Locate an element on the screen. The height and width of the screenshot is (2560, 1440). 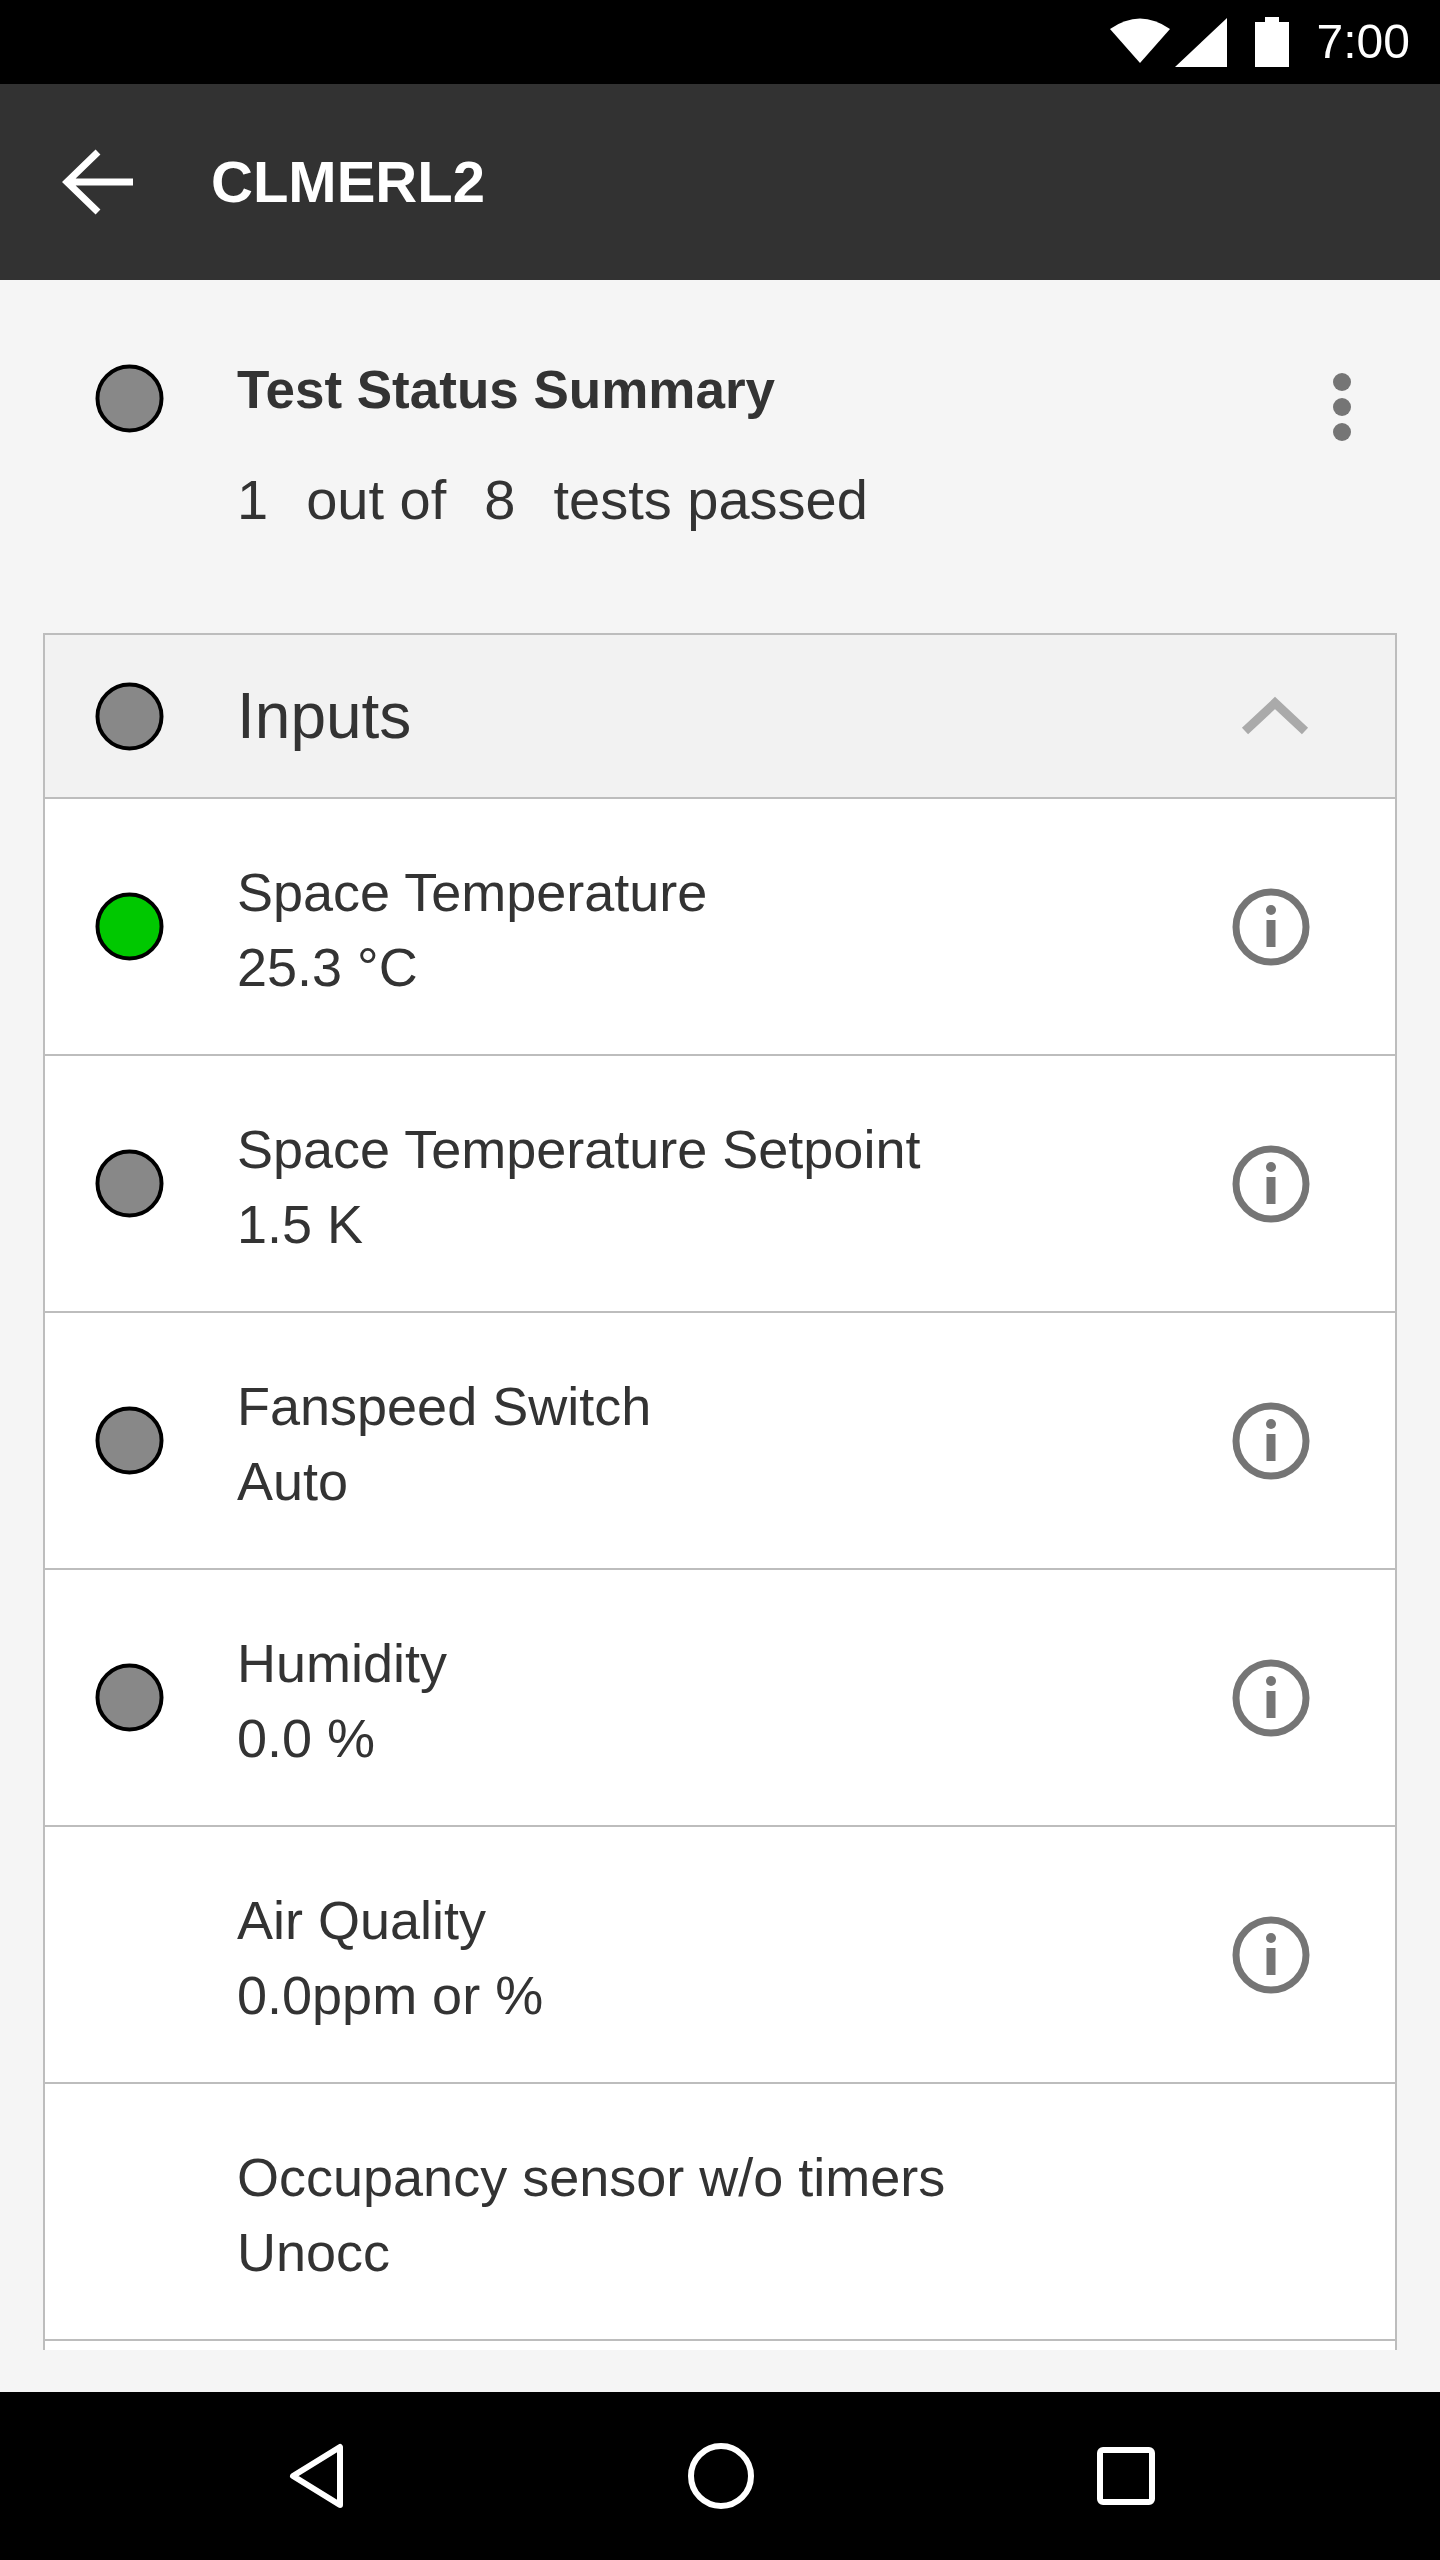
out-of-label: out of is located at coordinates (376, 500).